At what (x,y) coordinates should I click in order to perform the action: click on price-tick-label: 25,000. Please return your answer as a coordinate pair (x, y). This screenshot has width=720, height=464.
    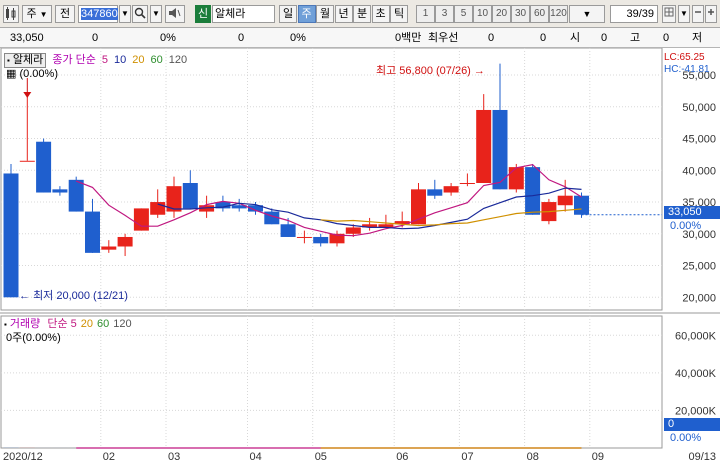
    Looking at the image, I should click on (699, 267).